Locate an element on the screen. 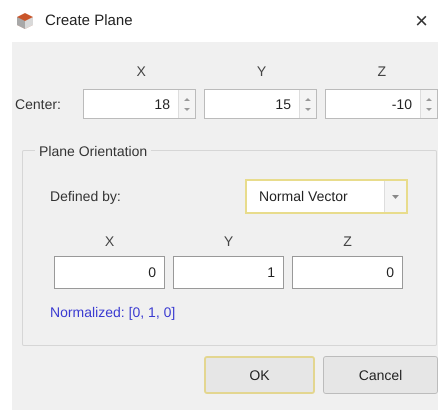  window-title: Create Plane is located at coordinates (89, 20).